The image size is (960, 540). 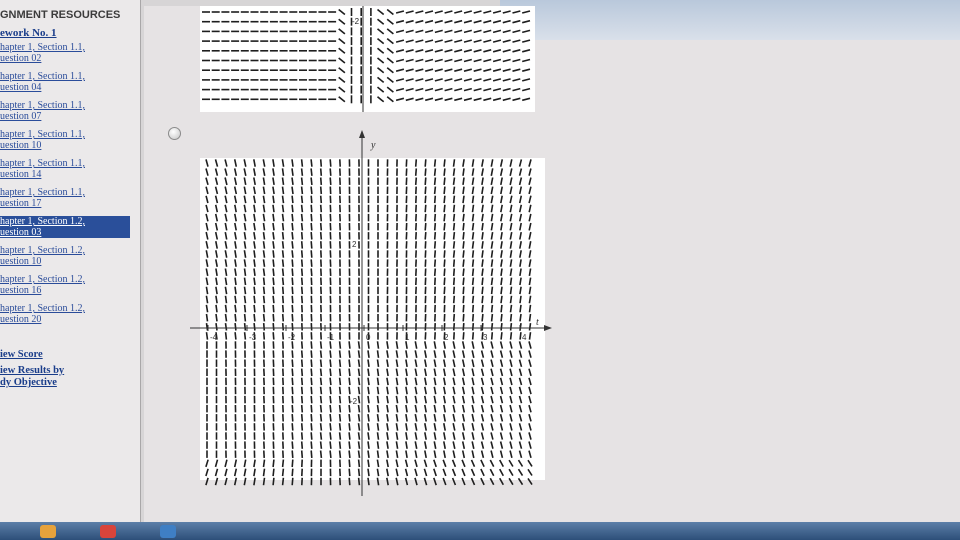 What do you see at coordinates (354, 244) in the screenshot?
I see `y-tick-label-2: 2` at bounding box center [354, 244].